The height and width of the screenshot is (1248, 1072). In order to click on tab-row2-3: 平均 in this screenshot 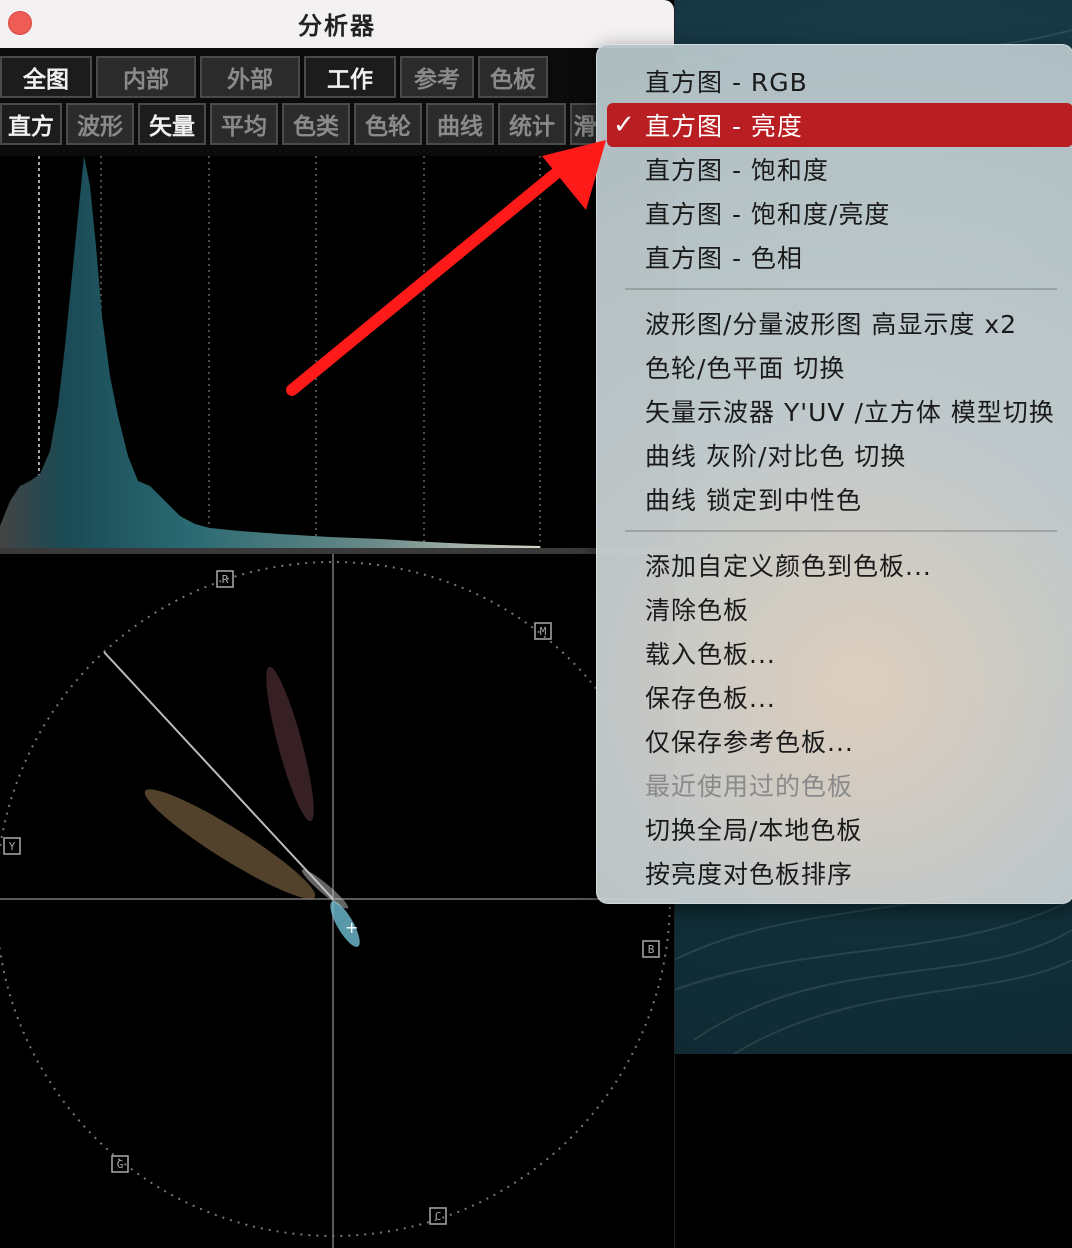, I will do `click(244, 124)`.